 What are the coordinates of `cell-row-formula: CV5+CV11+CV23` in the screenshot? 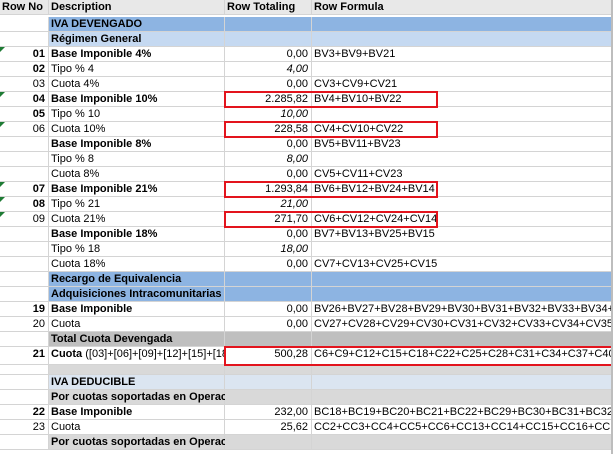 It's located at (462, 174).